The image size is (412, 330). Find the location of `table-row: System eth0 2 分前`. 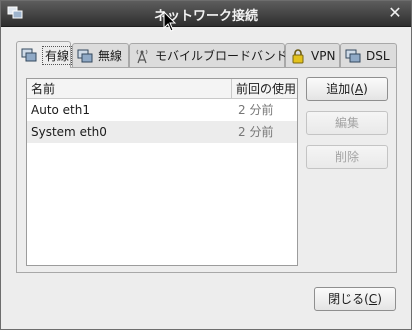

table-row: System eth0 2 分前 is located at coordinates (162, 132).